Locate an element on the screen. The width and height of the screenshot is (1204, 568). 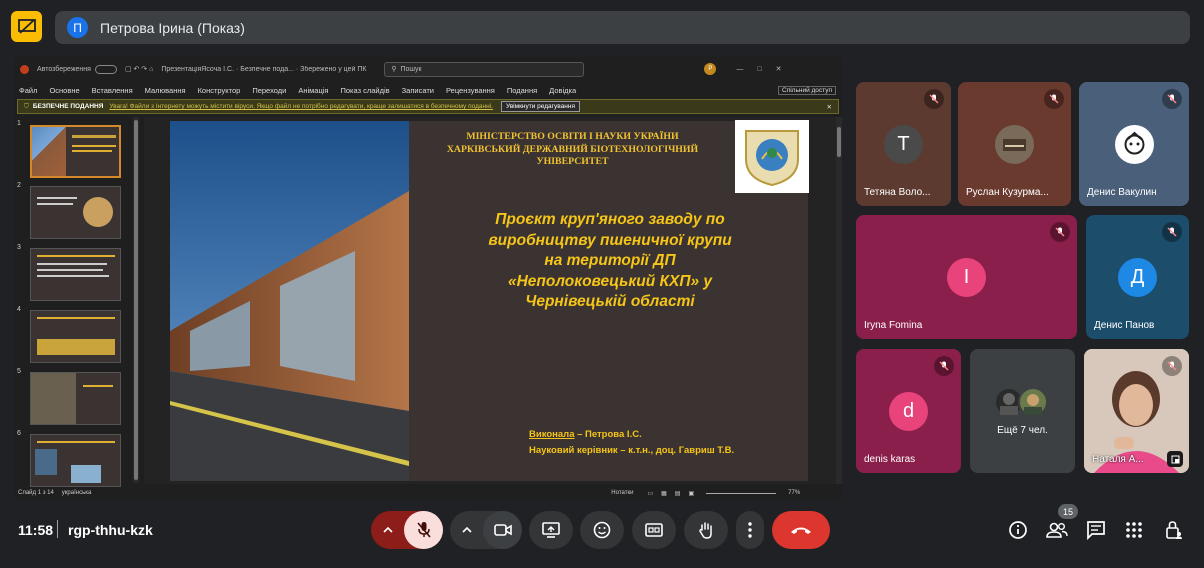
chat-icon is located at coordinates (1096, 530).